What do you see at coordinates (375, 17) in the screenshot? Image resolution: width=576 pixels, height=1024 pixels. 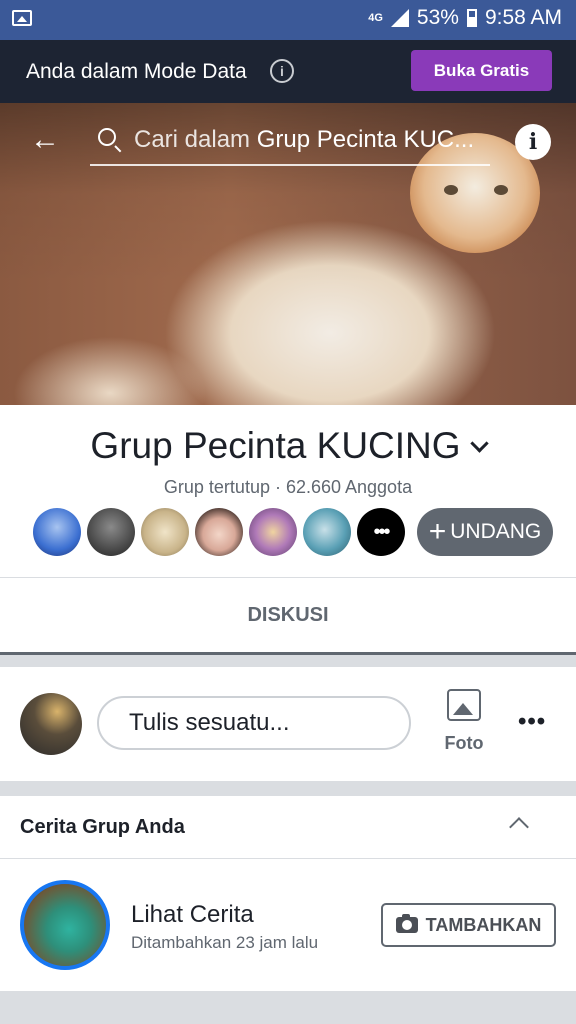 I see `network-label: 4G` at bounding box center [375, 17].